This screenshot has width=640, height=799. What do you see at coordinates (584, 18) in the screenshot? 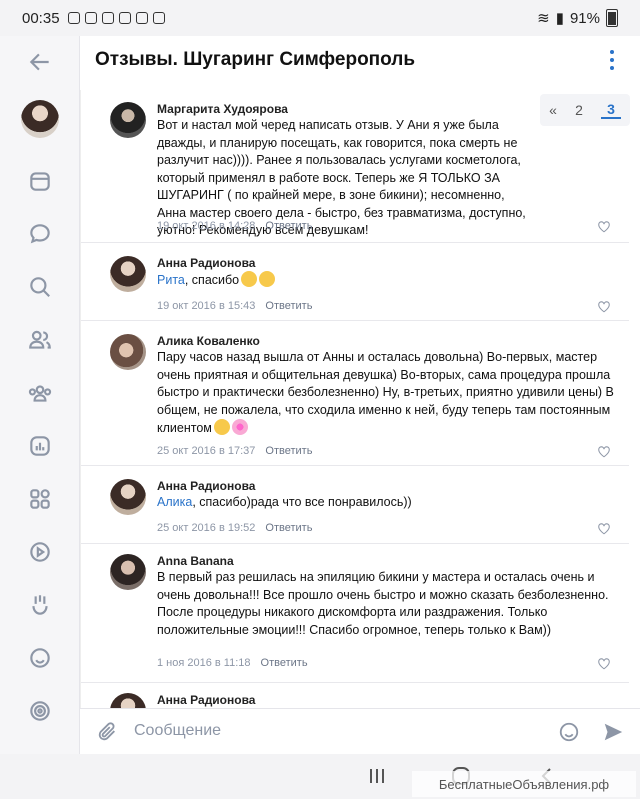
I see `battery-text: 91%` at bounding box center [584, 18].